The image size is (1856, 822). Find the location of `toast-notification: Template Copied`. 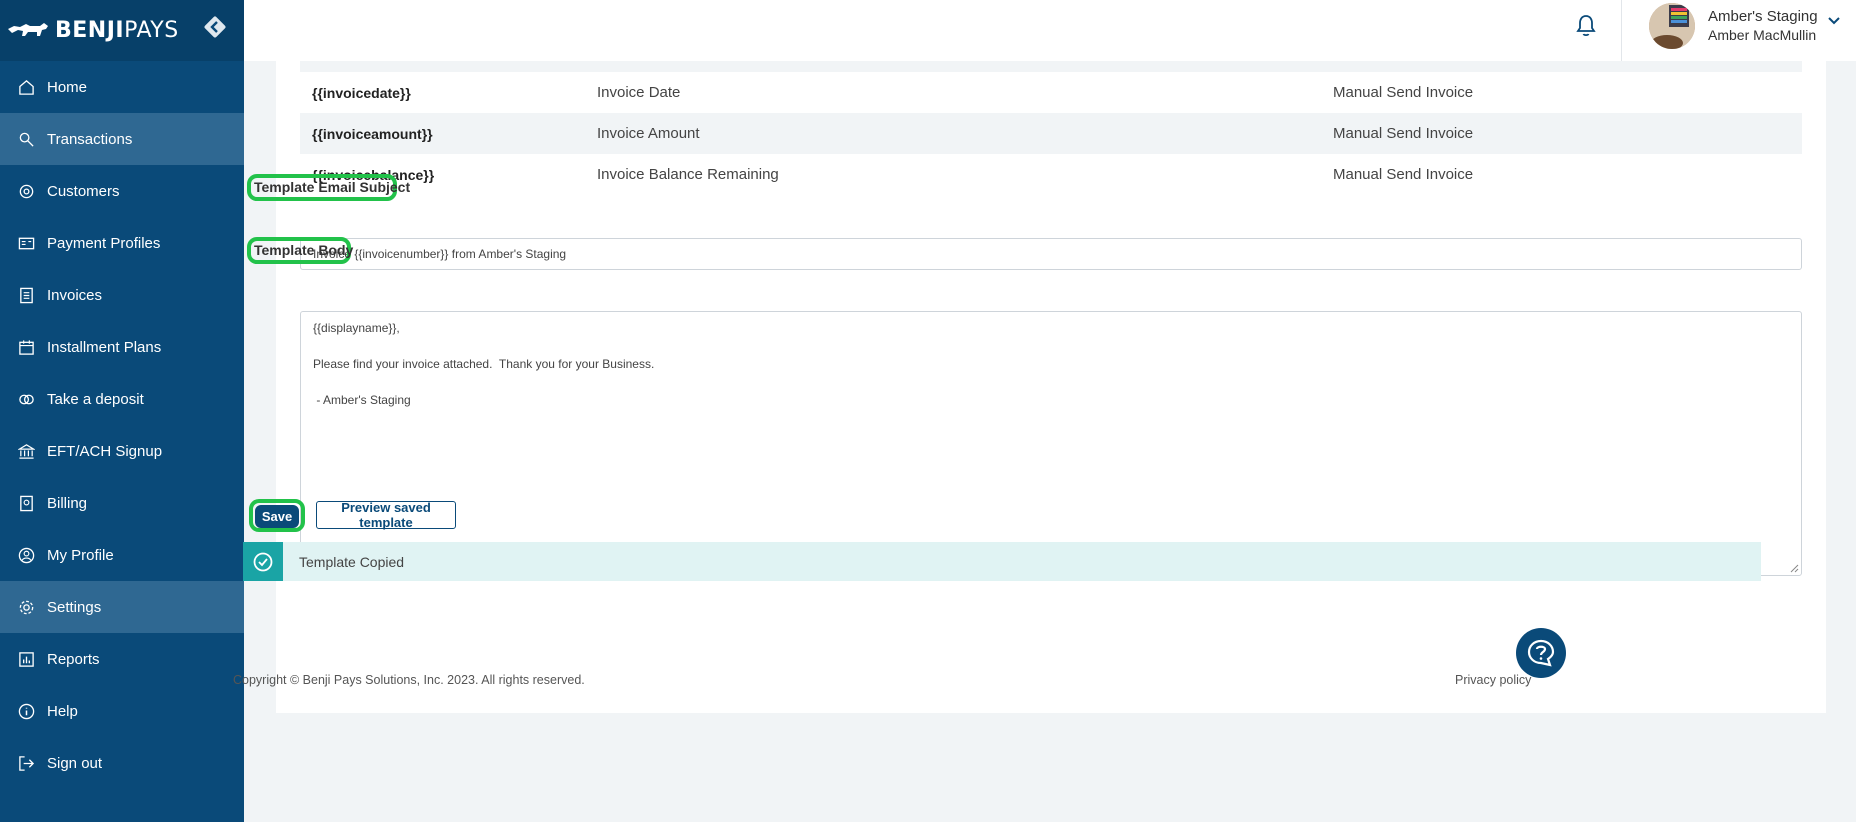

toast-notification: Template Copied is located at coordinates (1002, 561).